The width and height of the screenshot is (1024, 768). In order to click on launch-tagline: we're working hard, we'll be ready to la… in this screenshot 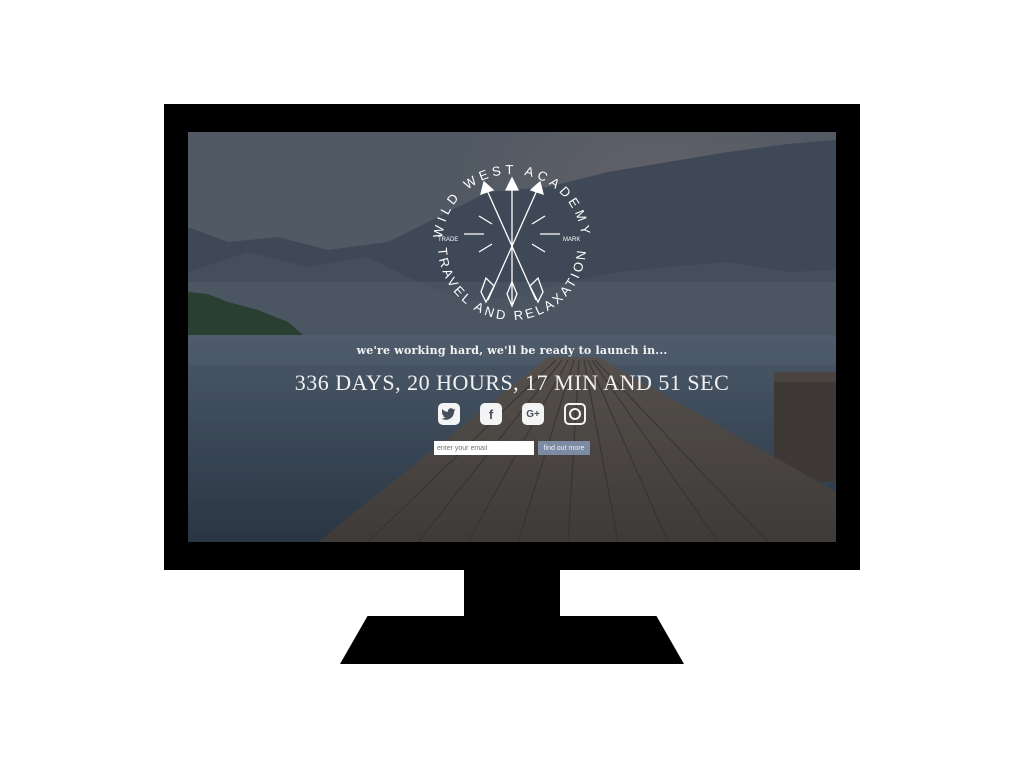, I will do `click(512, 350)`.